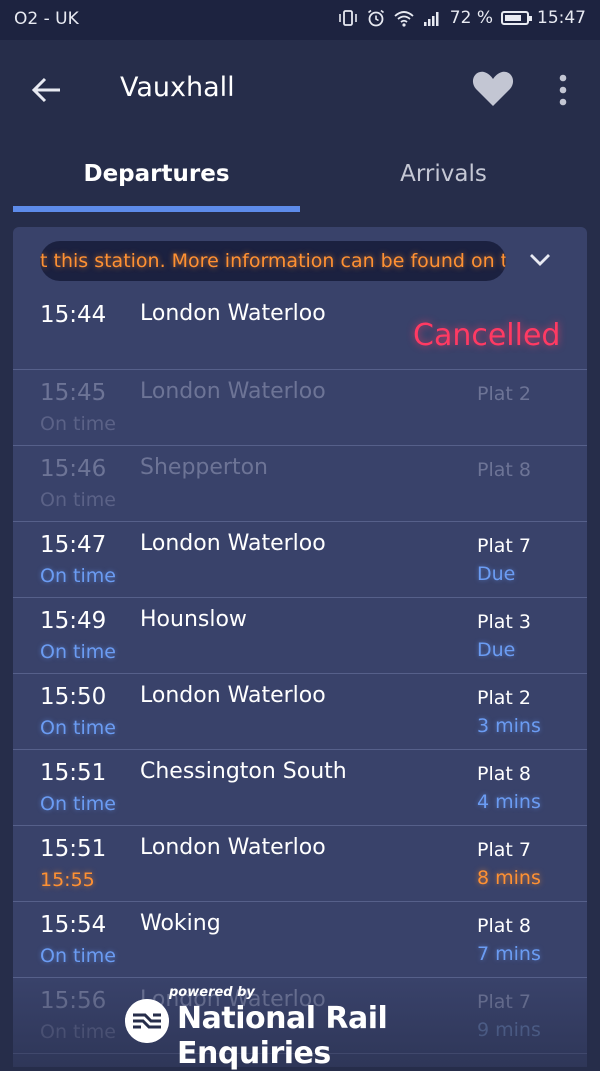 The height and width of the screenshot is (1071, 600). What do you see at coordinates (147, 1021) in the screenshot?
I see `national-rail-logo-icon` at bounding box center [147, 1021].